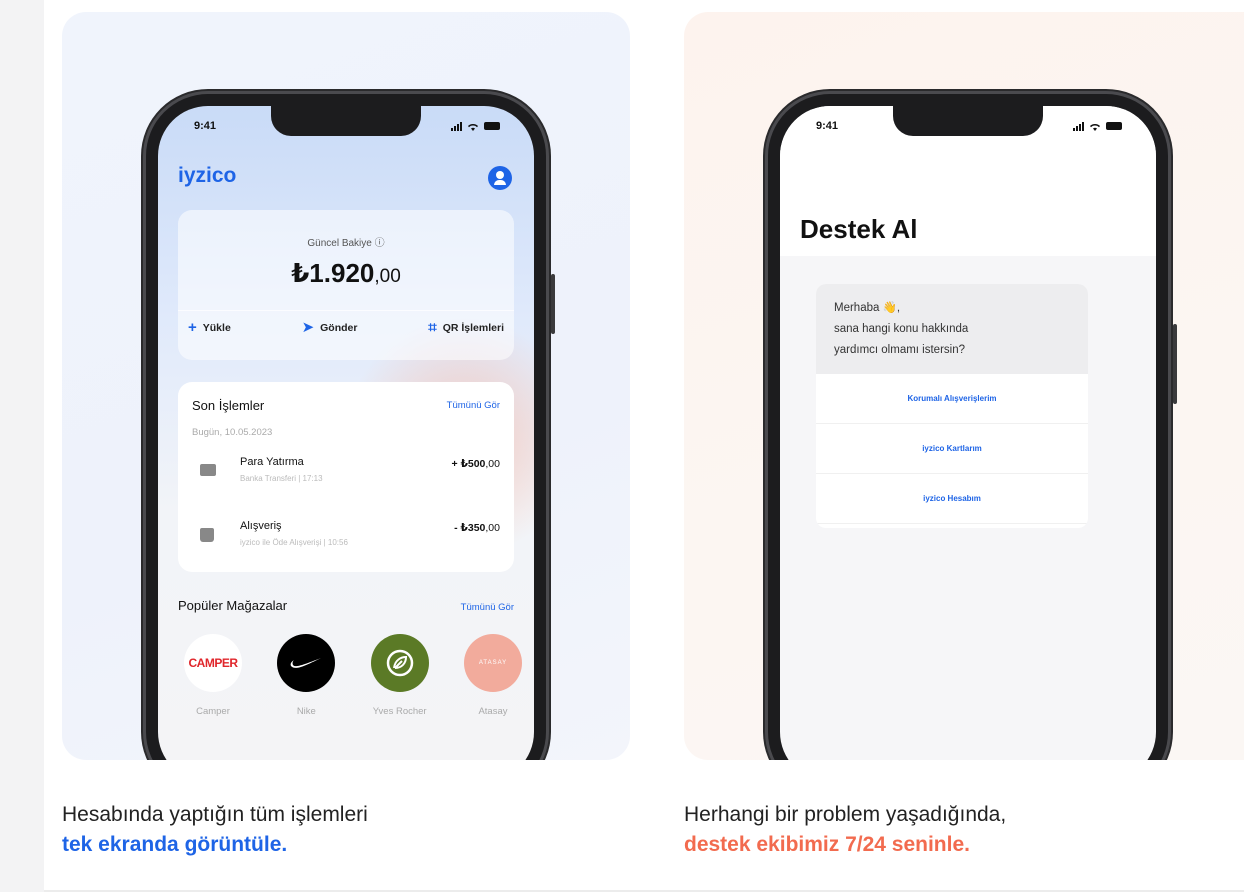 This screenshot has width=1244, height=892. Describe the element at coordinates (867, 308) in the screenshot. I see `chat-message-line: Merhaba 👋,` at that location.